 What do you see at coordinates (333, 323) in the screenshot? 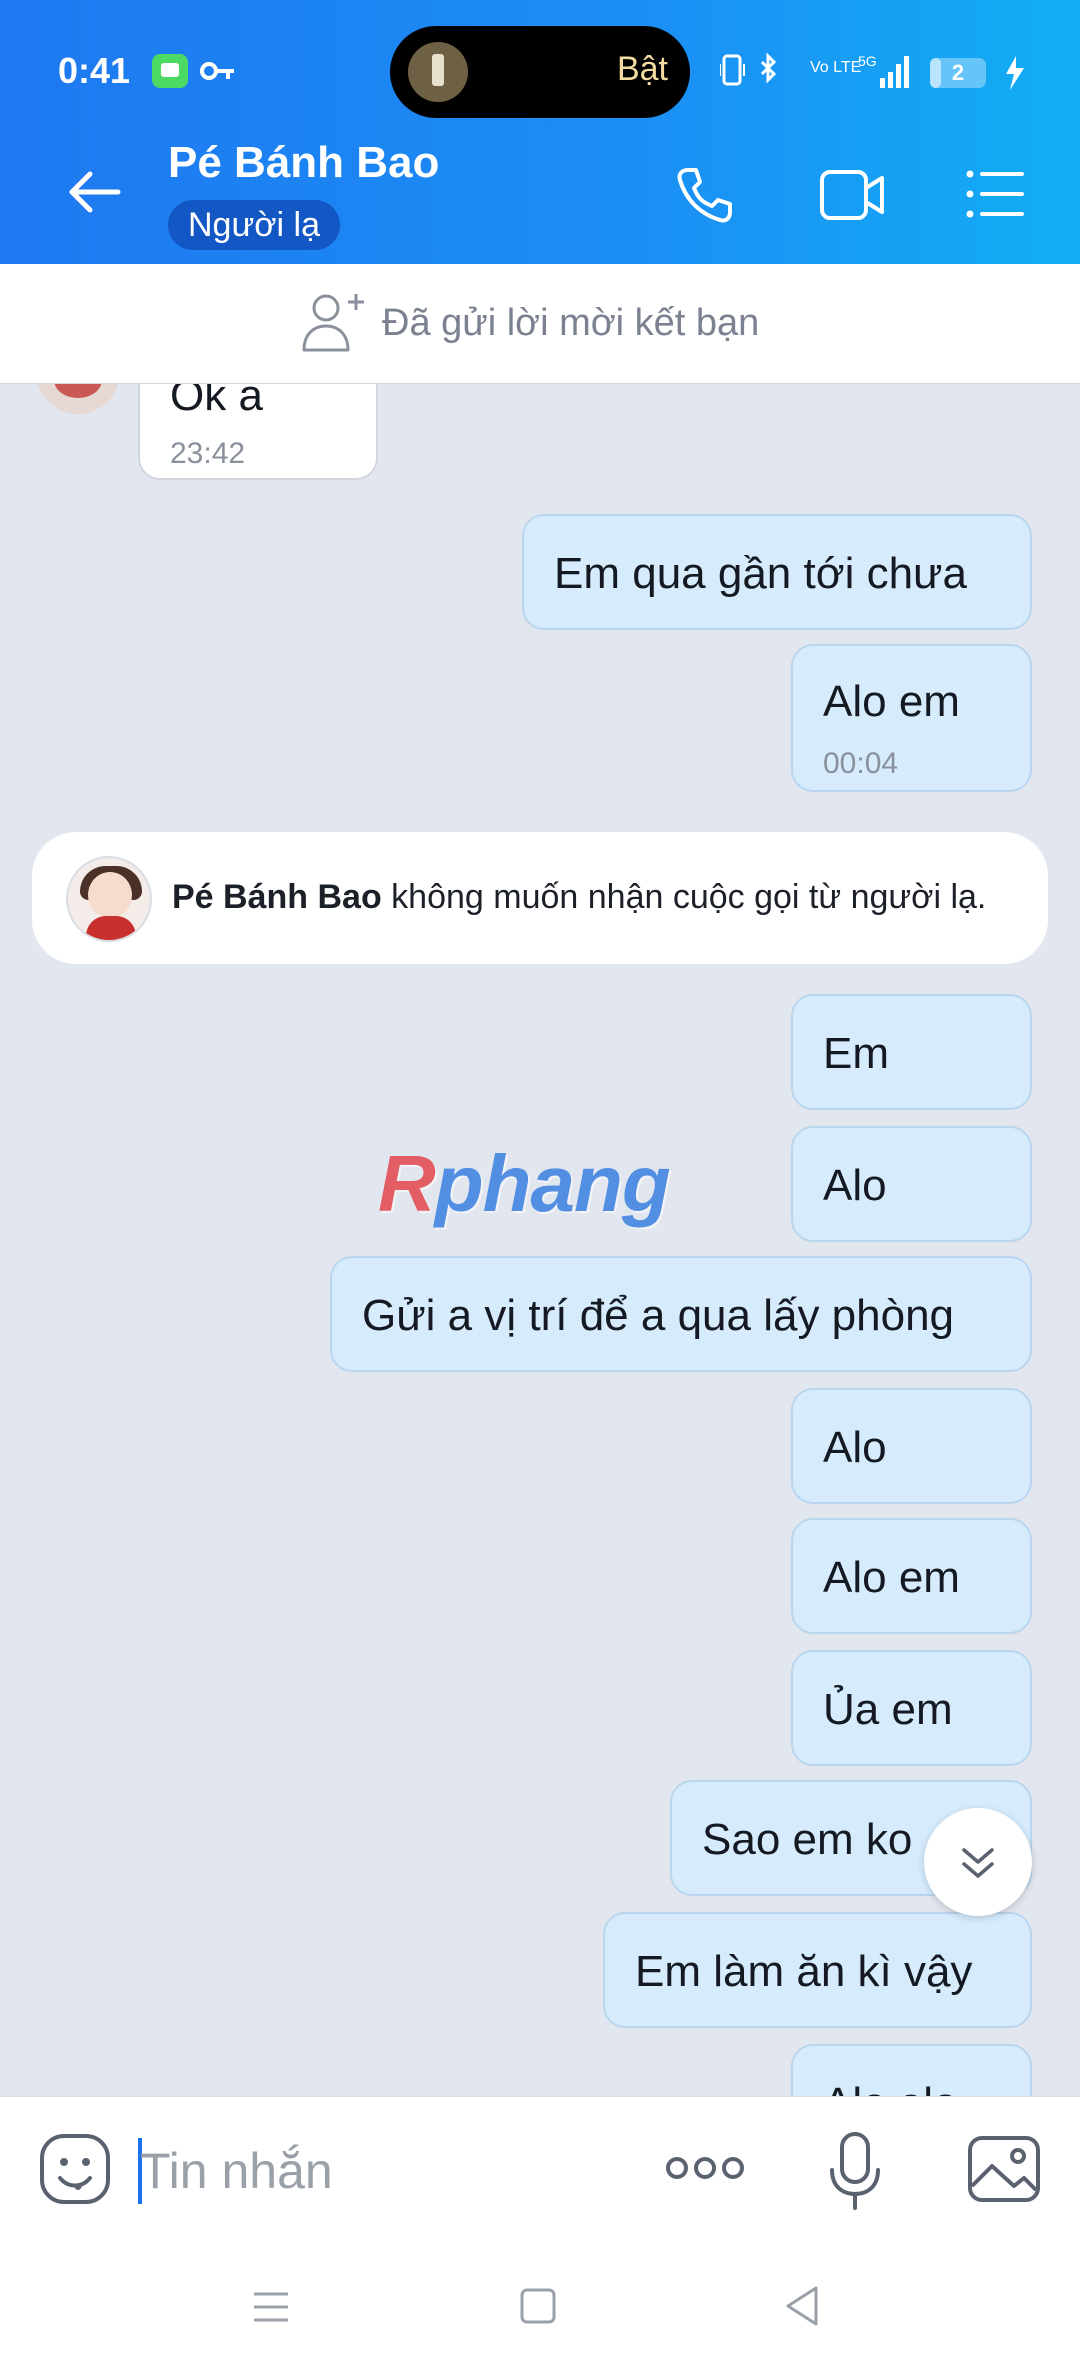
I see `add-friend-icon` at bounding box center [333, 323].